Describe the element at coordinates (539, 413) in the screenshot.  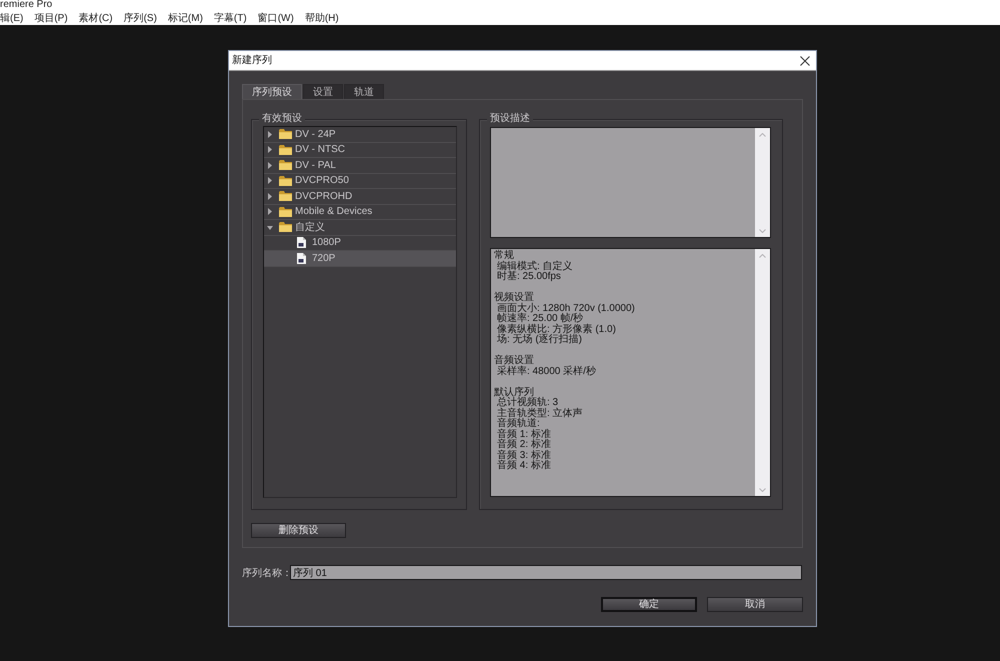
I see `detail-text: 主音轨类型: 立体声` at that location.